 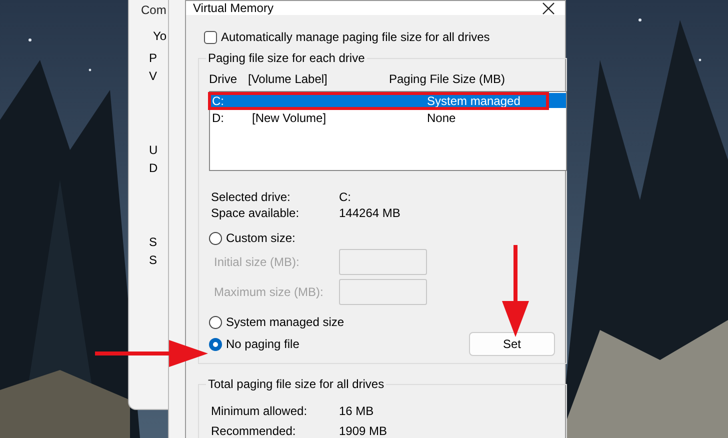 I want to click on close-icon, so click(x=548, y=8).